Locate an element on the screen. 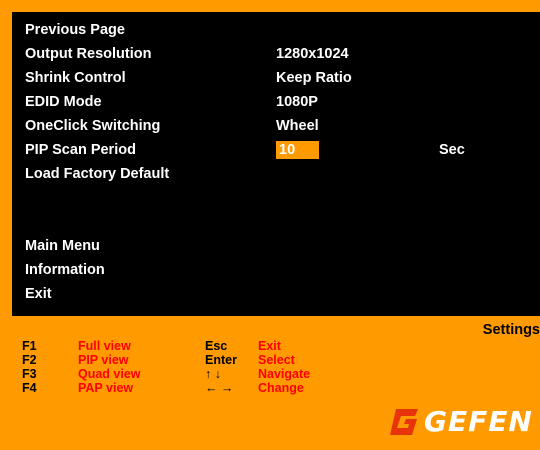  menu-item-label: EDID Mode is located at coordinates (63, 102).